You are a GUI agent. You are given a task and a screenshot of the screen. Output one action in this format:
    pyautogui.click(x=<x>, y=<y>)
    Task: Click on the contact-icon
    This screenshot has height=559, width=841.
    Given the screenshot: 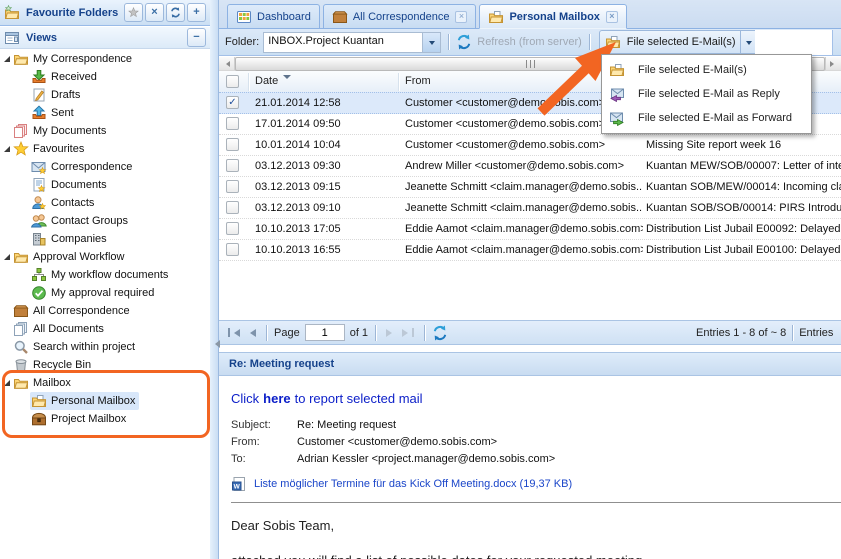 What is the action you would take?
    pyautogui.click(x=39, y=203)
    